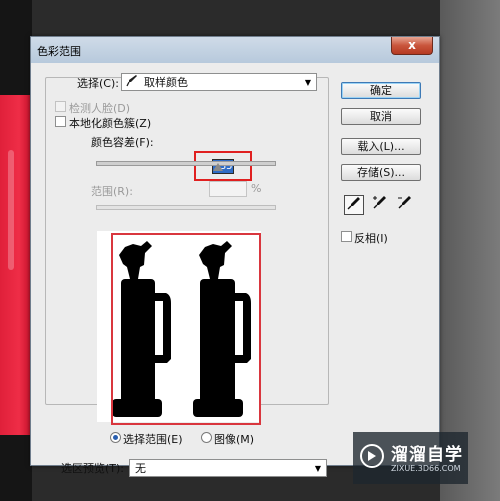 Image resolution: width=500 pixels, height=501 pixels. What do you see at coordinates (206, 437) in the screenshot?
I see `image-mode-radio` at bounding box center [206, 437].